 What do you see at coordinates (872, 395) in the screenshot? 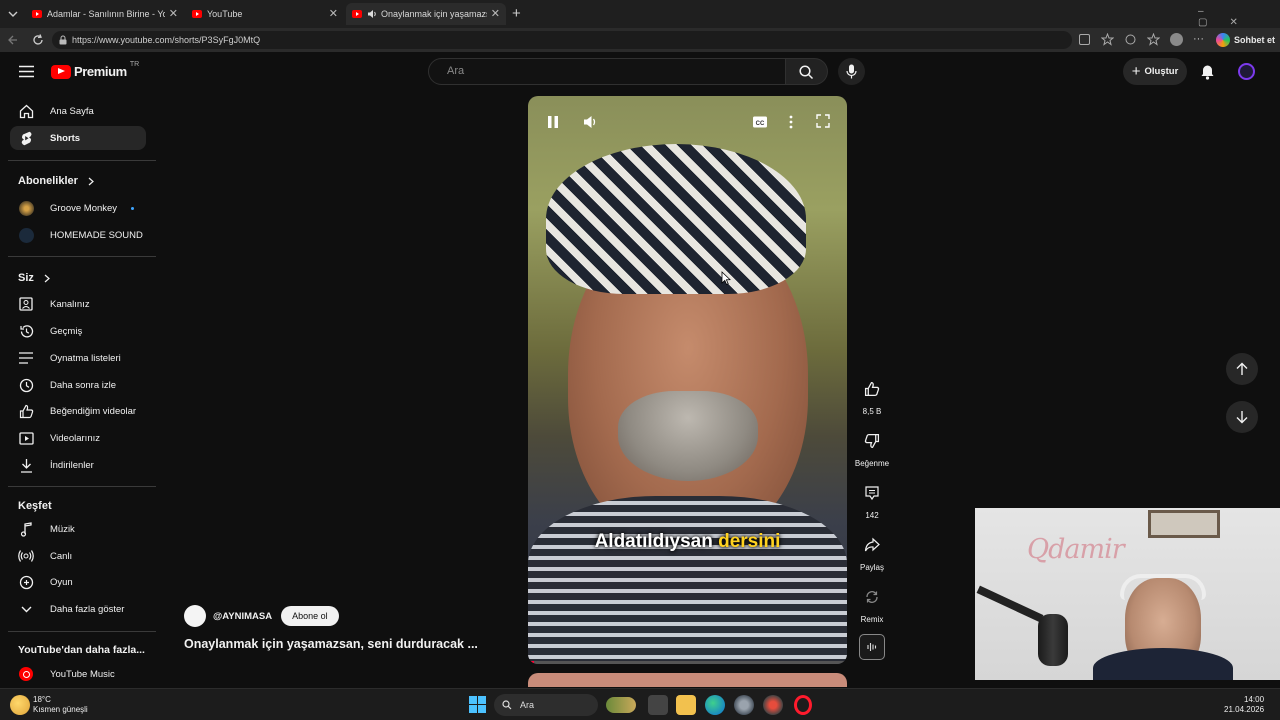
I see `like-button: 8,5 B` at bounding box center [872, 395].